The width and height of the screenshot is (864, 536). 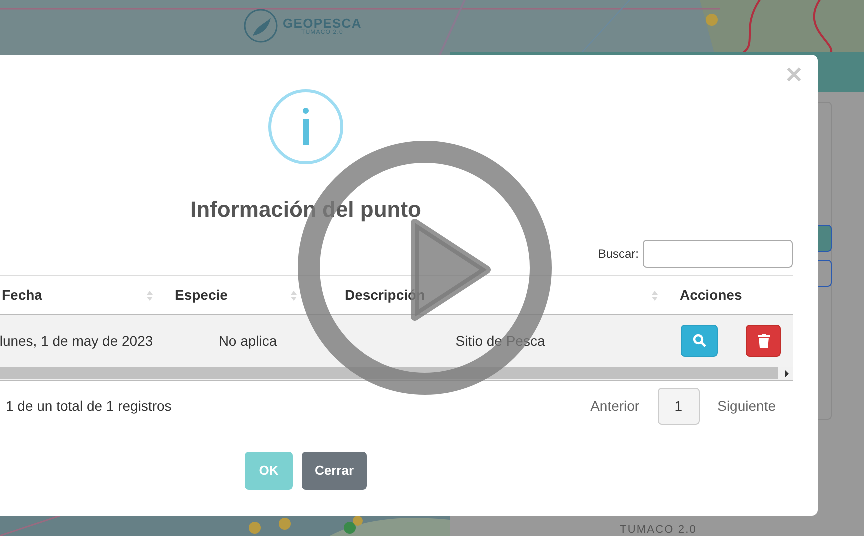 I want to click on records-info: 1 de un total de 1 registros, so click(x=88, y=406).